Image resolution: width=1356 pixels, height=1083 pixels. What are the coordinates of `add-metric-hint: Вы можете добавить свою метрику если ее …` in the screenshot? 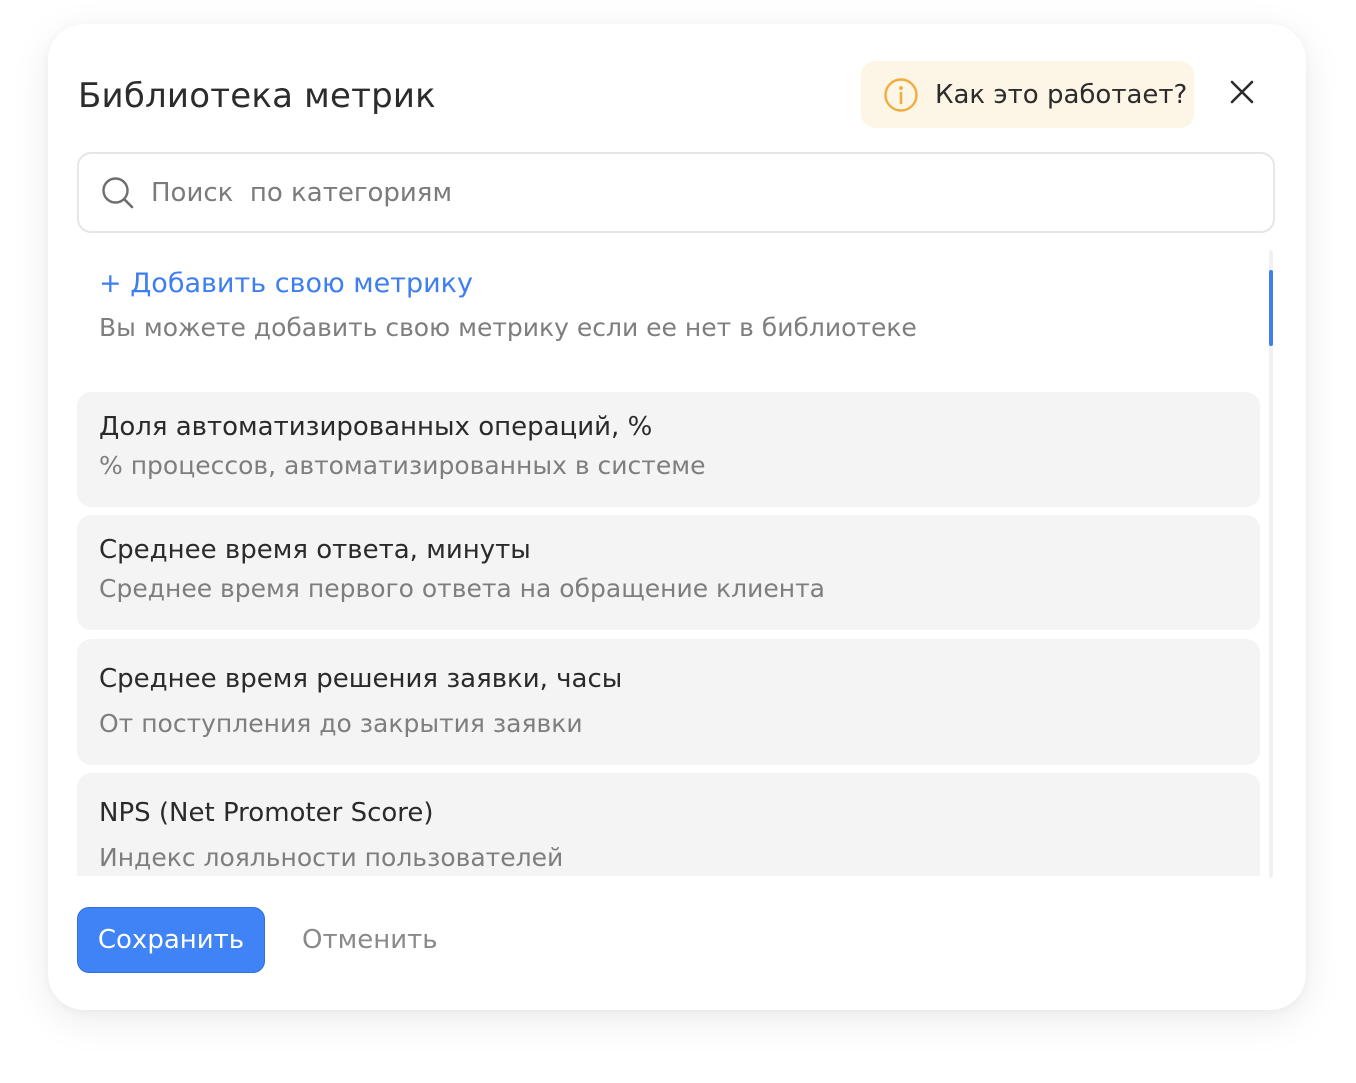 It's located at (508, 327).